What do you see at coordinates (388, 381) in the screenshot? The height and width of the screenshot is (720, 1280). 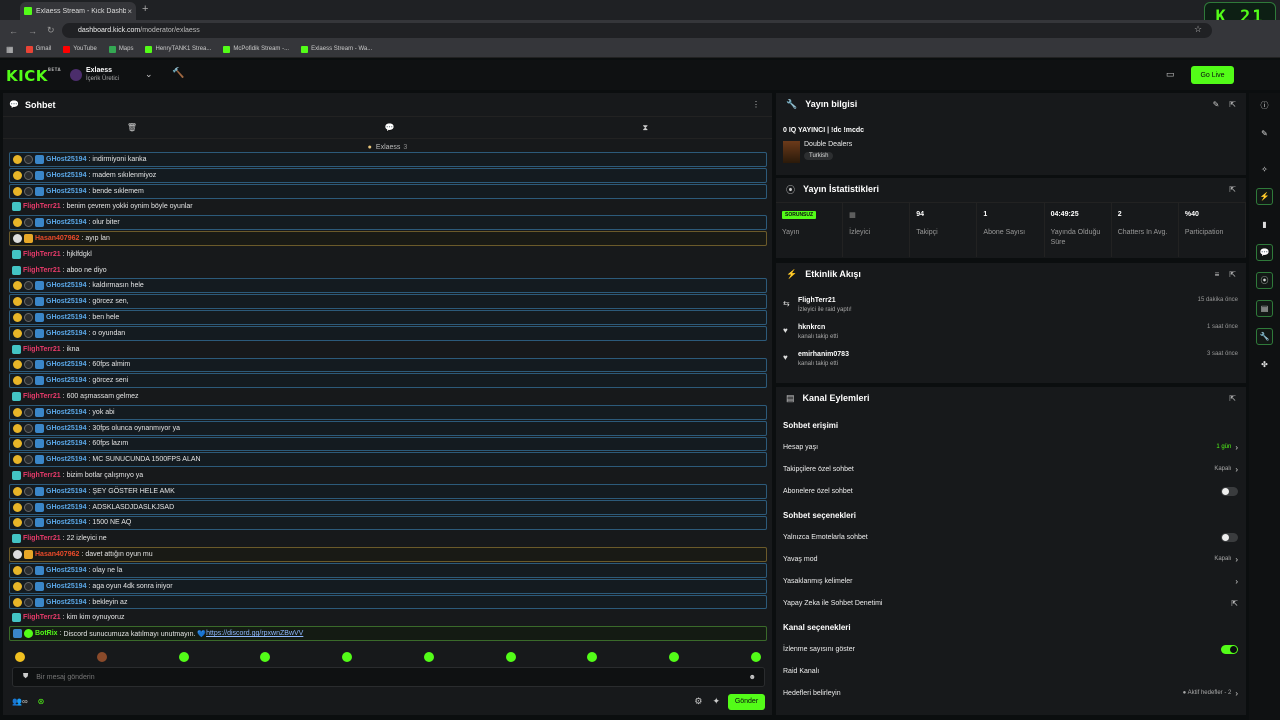 I see `chat-message: GHost25194: görcez seni` at bounding box center [388, 381].